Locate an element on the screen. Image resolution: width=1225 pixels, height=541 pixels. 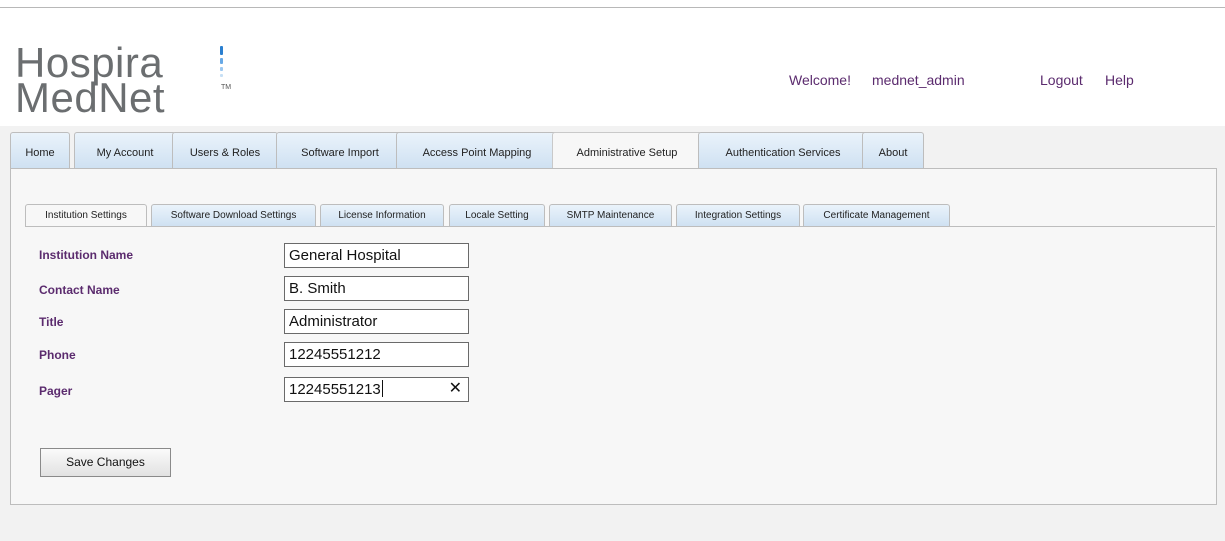
logo-line-2: MedNet is located at coordinates (90, 97).